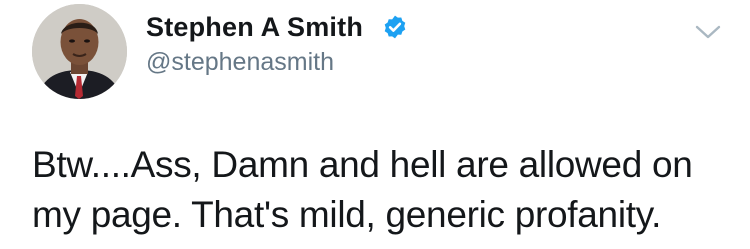 This screenshot has width=750, height=249. I want to click on chevron-down-icon, so click(708, 32).